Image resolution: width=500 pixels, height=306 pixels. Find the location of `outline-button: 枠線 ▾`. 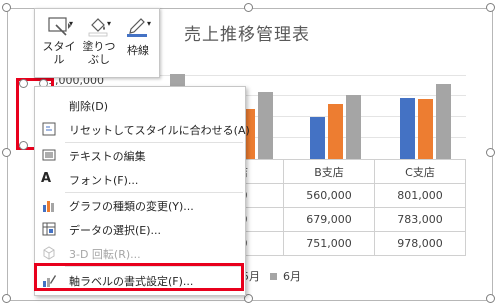

outline-button: 枠線 ▾ is located at coordinates (138, 42).